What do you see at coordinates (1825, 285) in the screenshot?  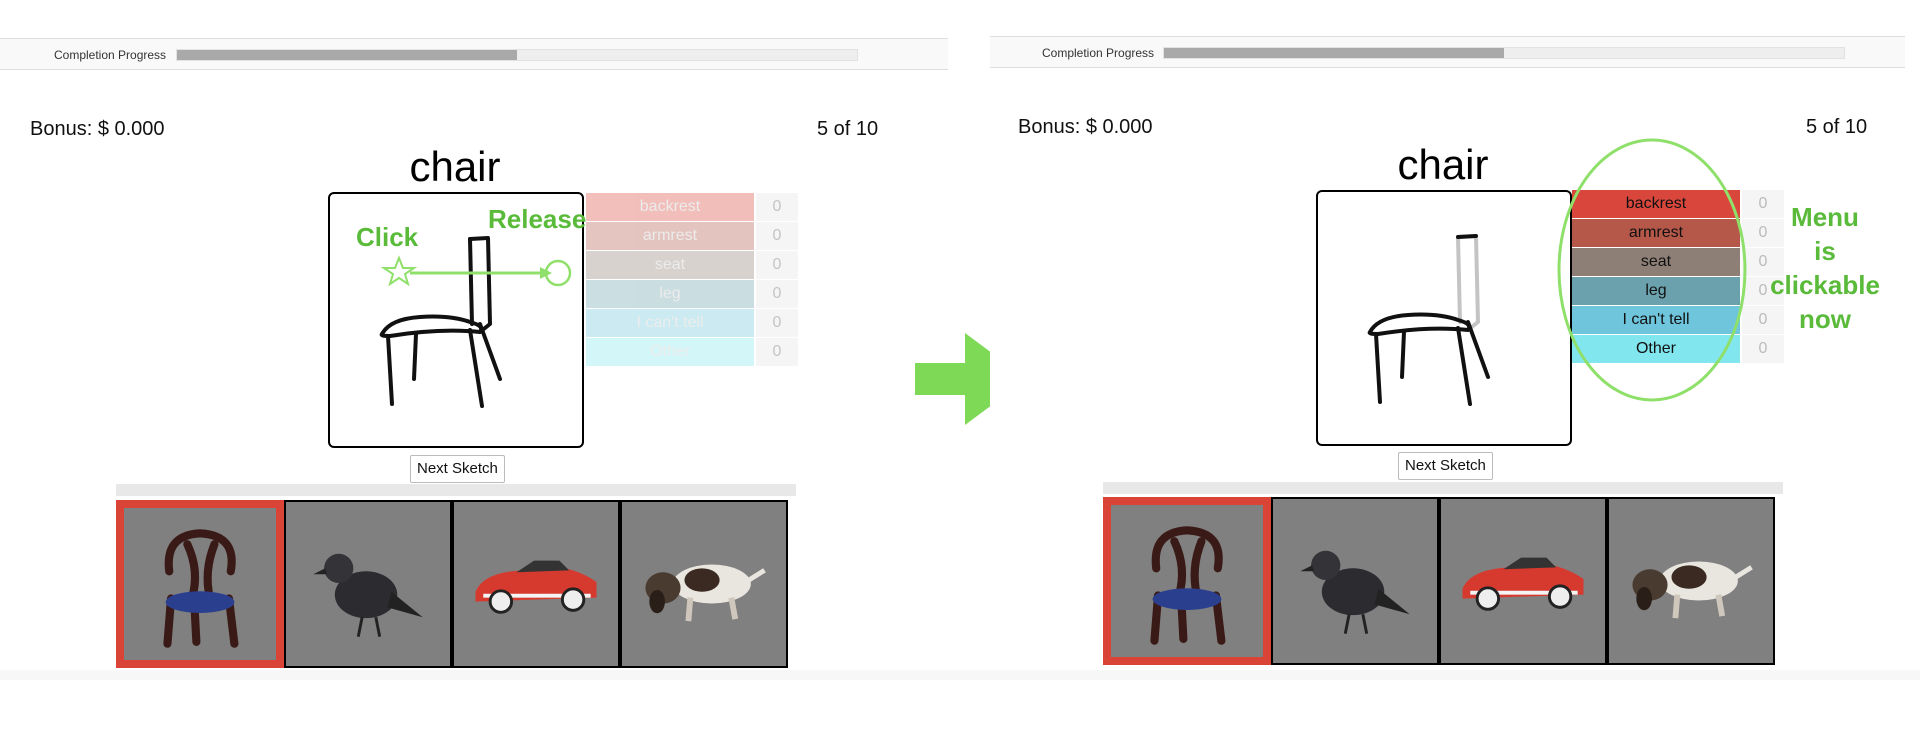 I see `annotation-word: clickable` at bounding box center [1825, 285].